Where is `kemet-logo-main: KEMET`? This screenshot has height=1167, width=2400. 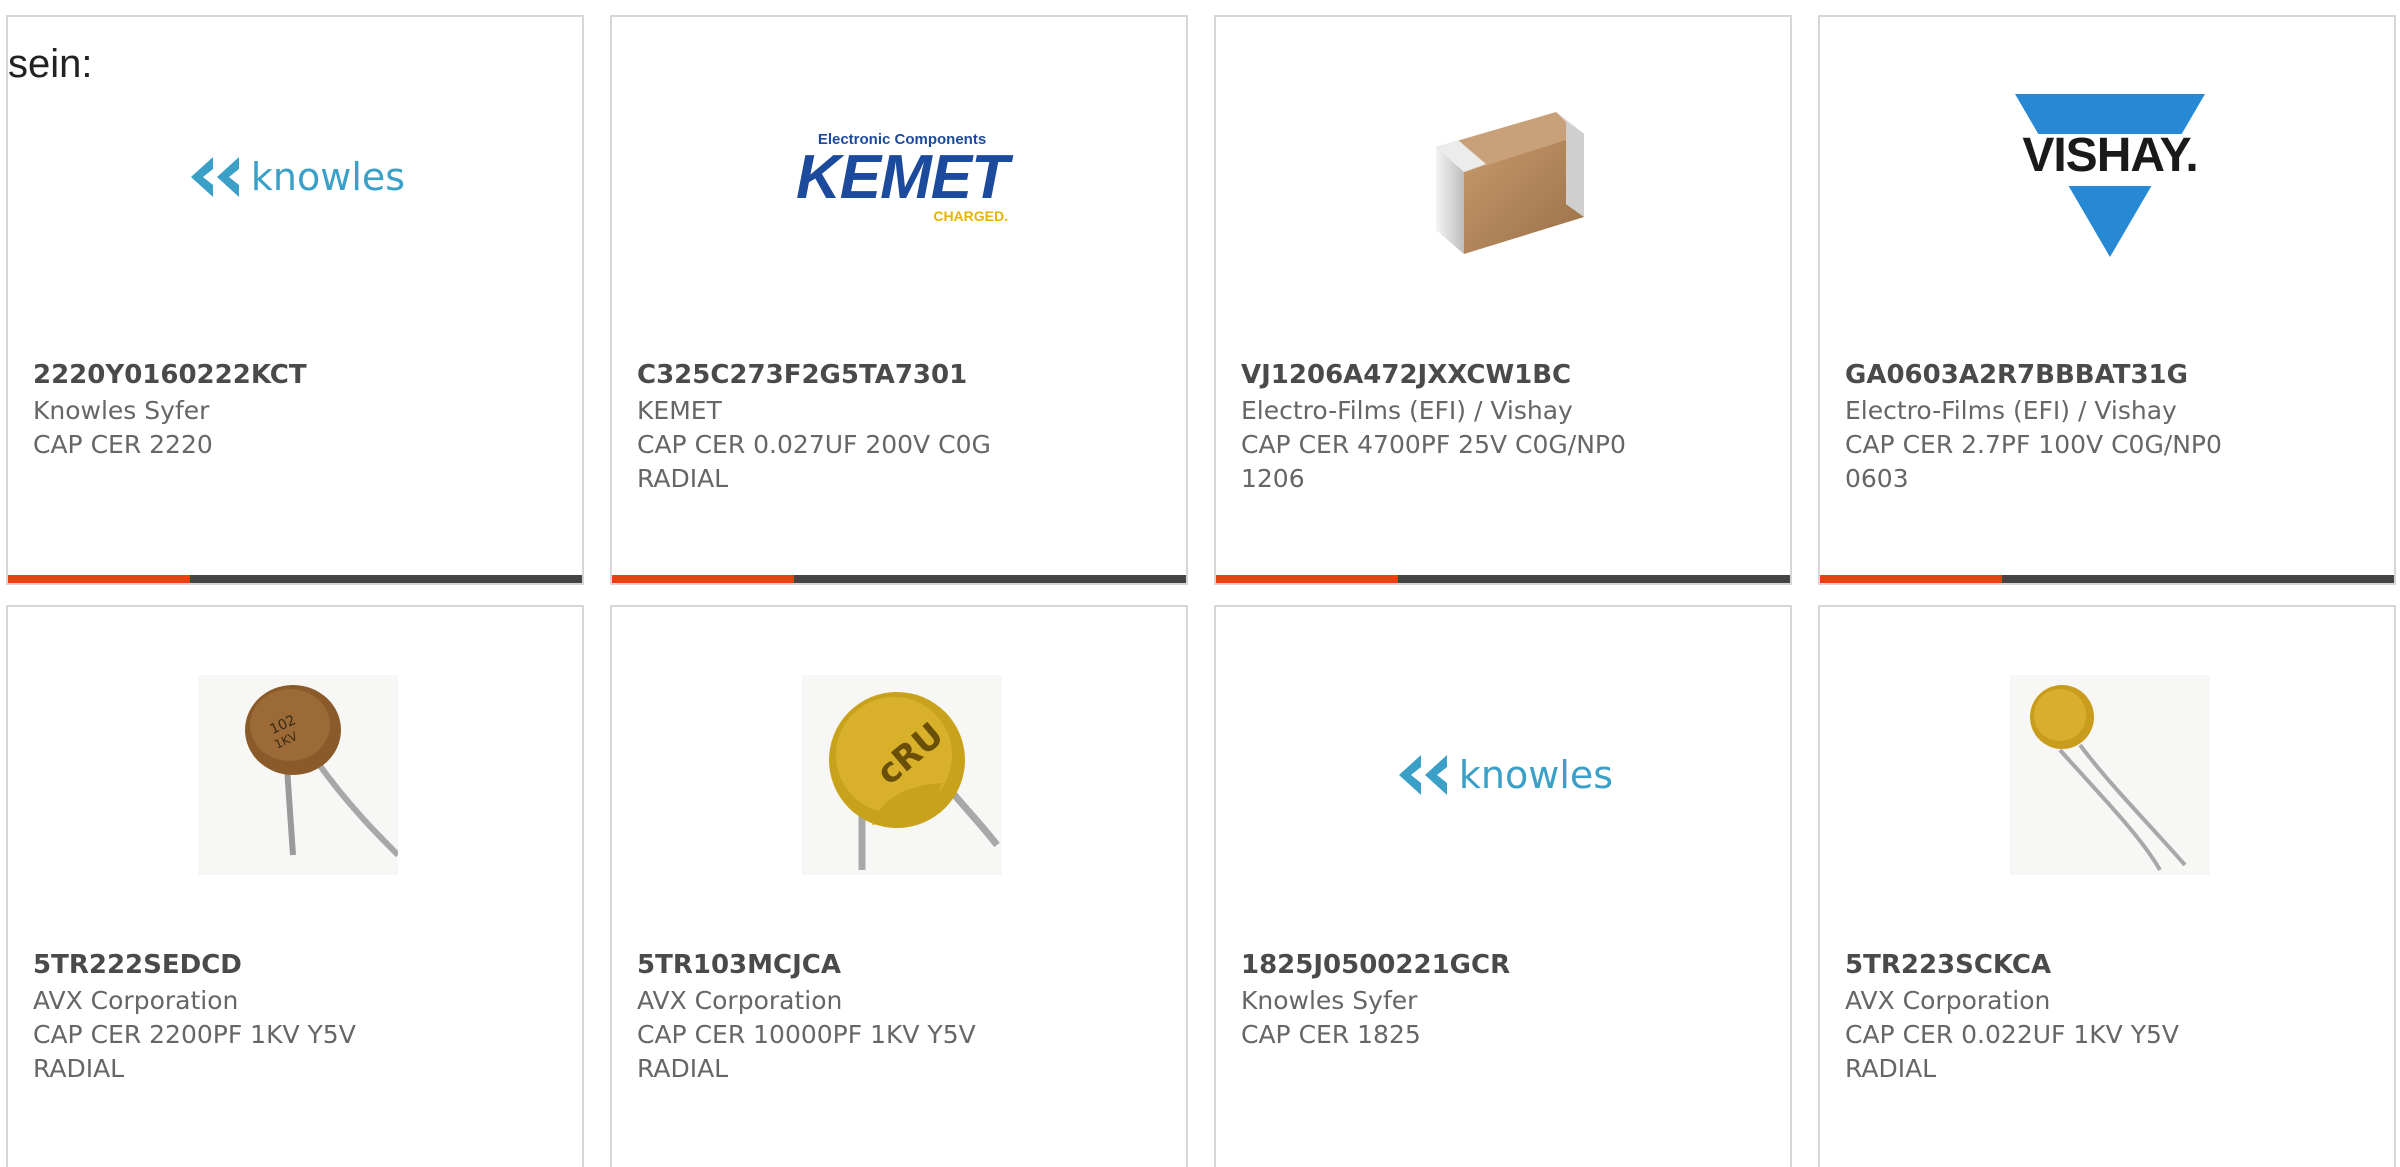
kemet-logo-main: KEMET is located at coordinates (902, 177).